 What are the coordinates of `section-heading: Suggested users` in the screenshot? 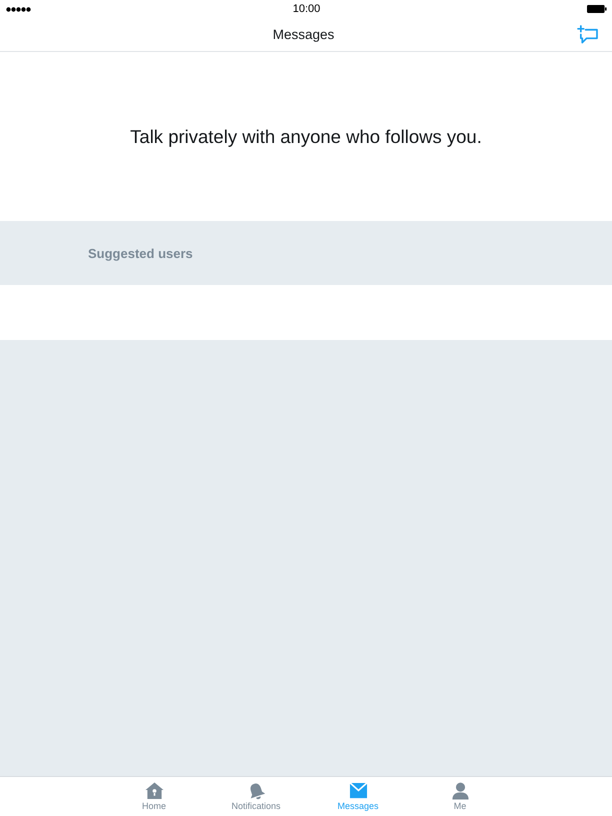 It's located at (140, 253).